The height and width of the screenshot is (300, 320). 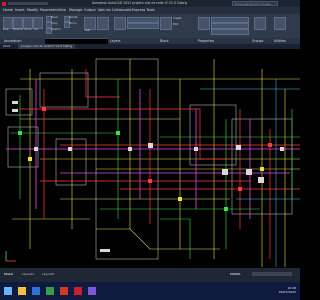 What do you see at coordinates (75, 10) in the screenshot?
I see `tab-manage: Manage` at bounding box center [75, 10].